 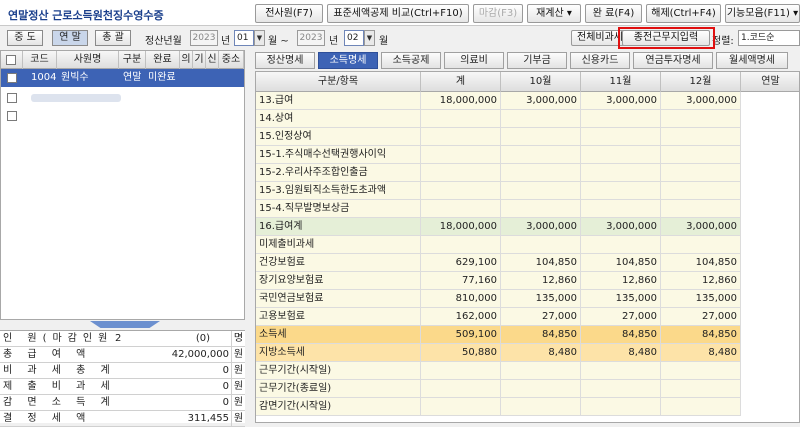 I want to click on select-all-cell, so click(x=12, y=60).